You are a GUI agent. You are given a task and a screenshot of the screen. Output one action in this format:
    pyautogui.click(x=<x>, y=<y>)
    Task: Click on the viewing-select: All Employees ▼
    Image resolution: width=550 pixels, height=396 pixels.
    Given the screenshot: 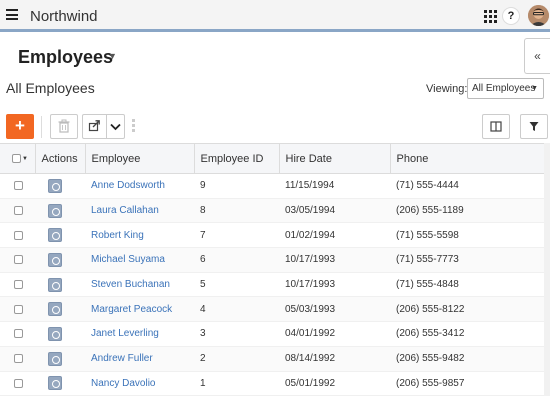 What is the action you would take?
    pyautogui.click(x=505, y=88)
    